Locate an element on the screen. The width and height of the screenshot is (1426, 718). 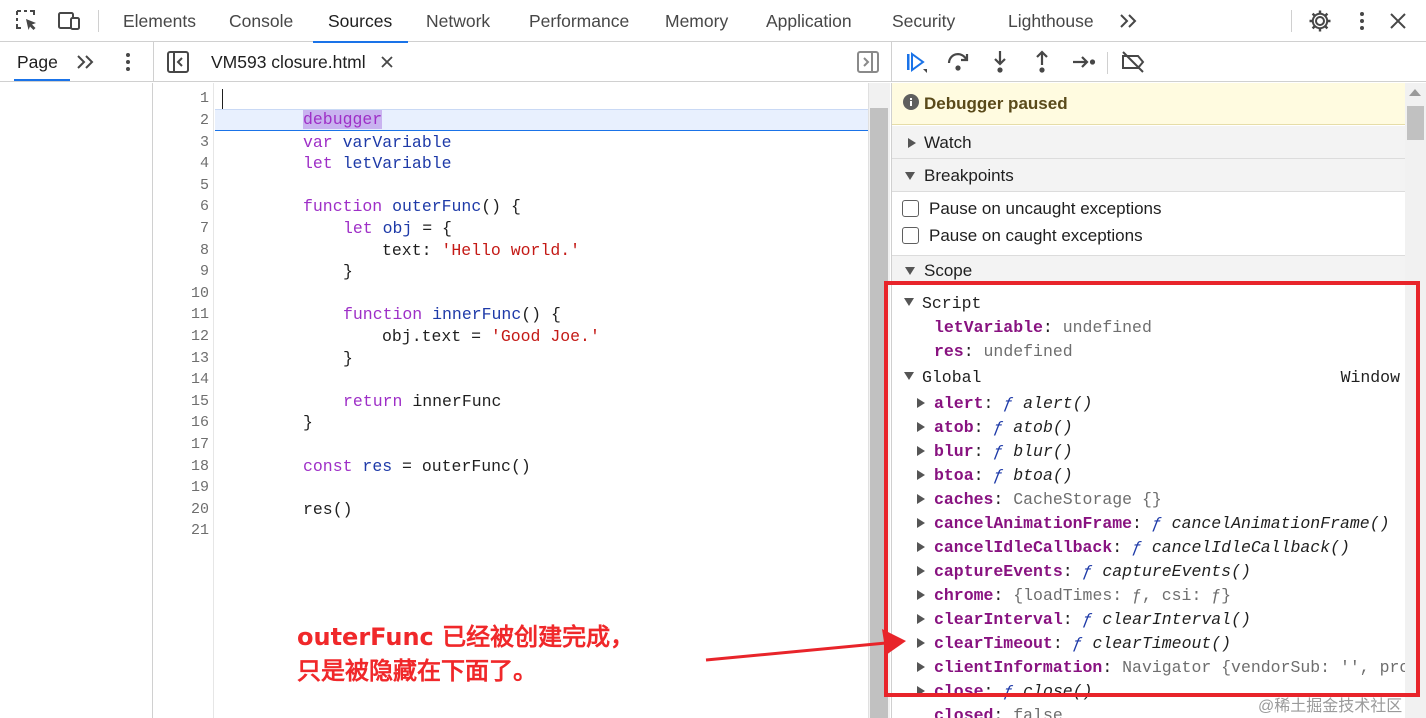
code-line-20: res() is located at coordinates (328, 510).